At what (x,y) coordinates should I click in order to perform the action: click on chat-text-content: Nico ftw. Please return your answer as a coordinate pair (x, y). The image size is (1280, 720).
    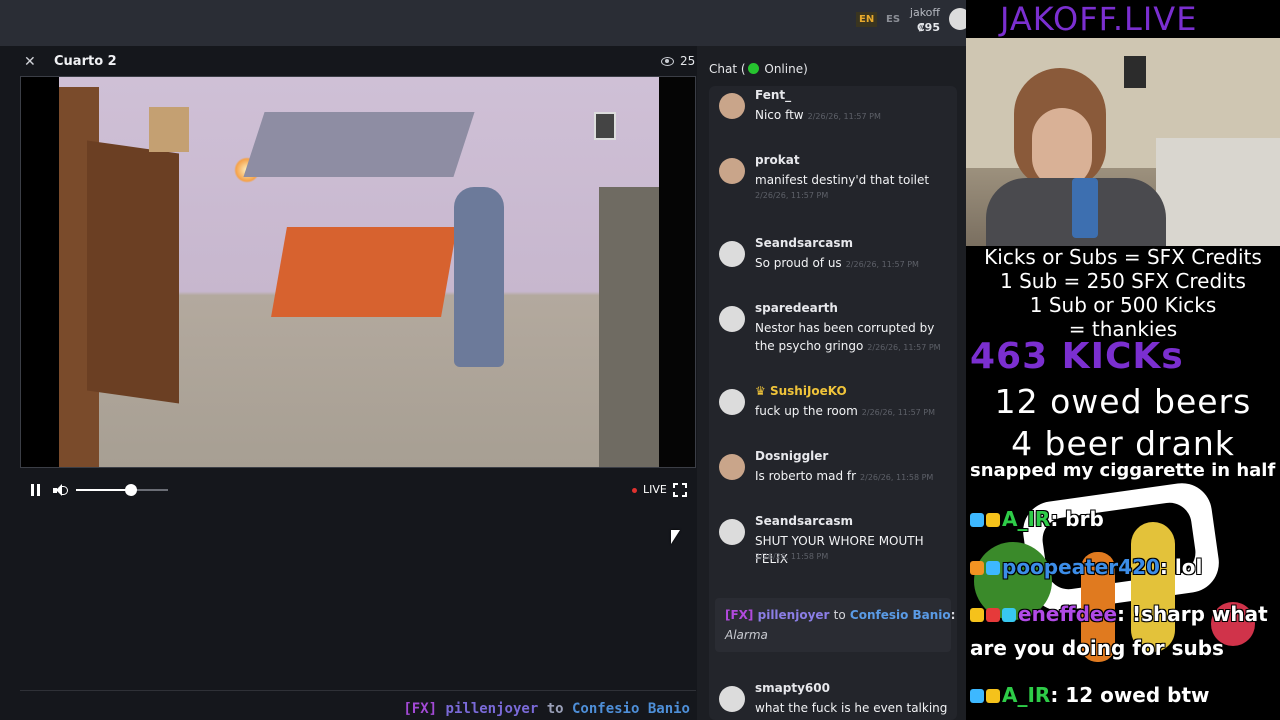
    Looking at the image, I should click on (779, 115).